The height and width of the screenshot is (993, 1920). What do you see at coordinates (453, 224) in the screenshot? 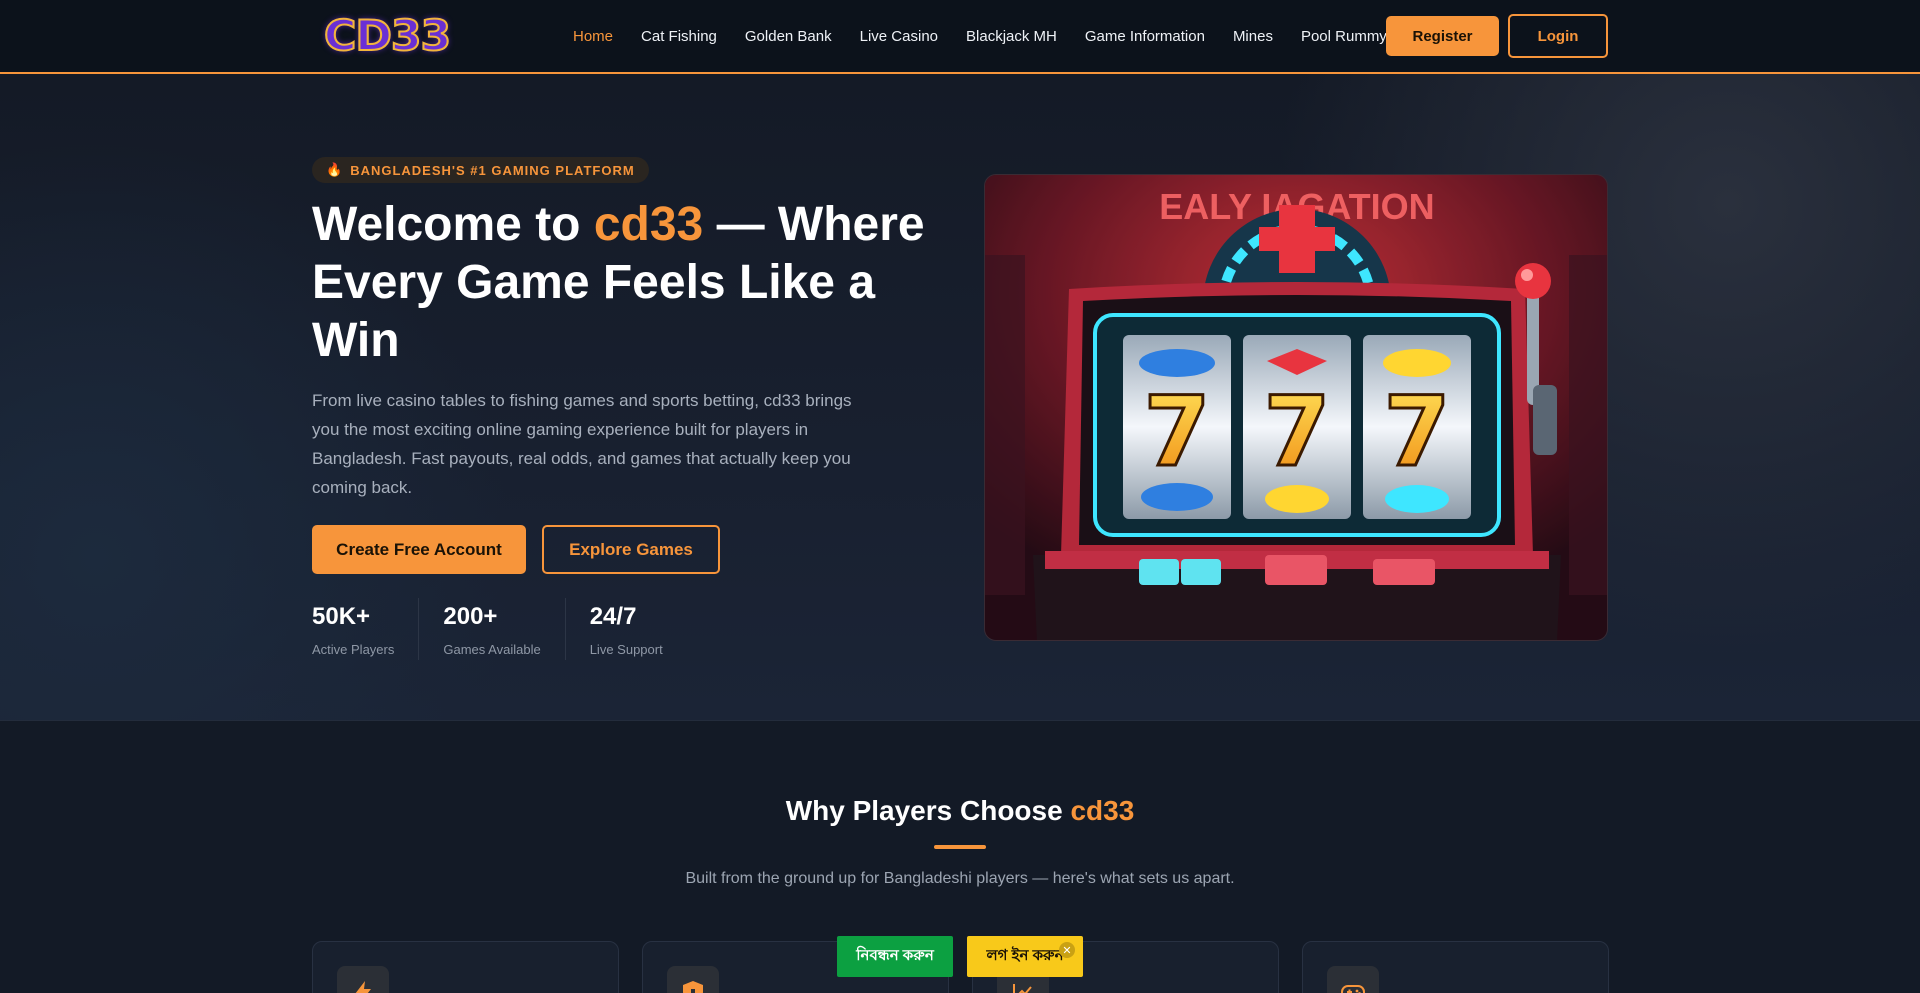
I see `hero-title-pre: Welcome to` at bounding box center [453, 224].